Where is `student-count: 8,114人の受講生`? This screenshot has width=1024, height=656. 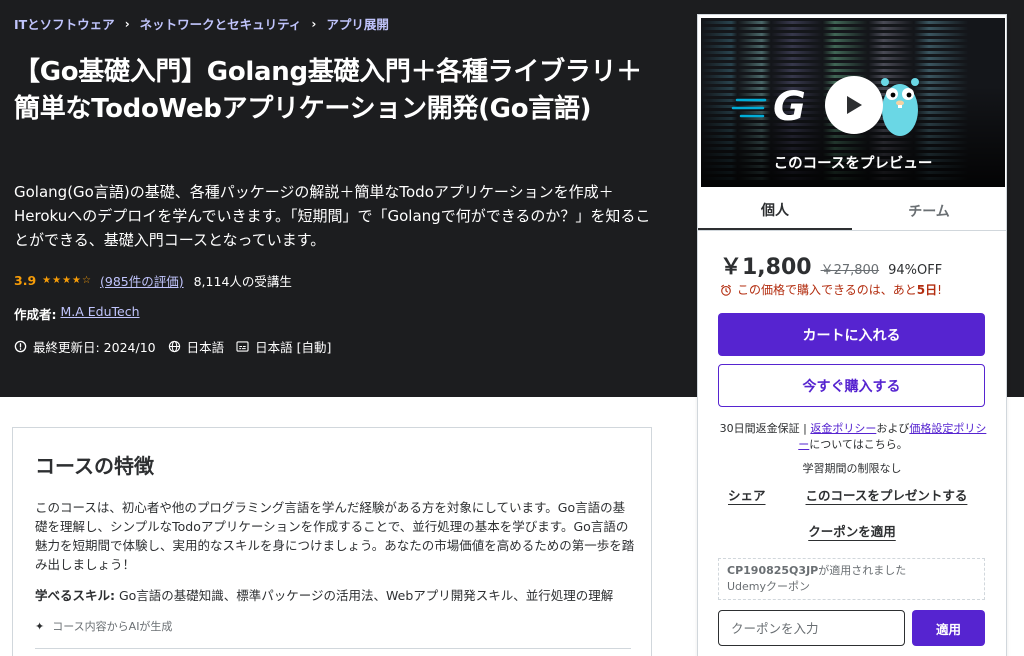 student-count: 8,114人の受講生 is located at coordinates (242, 281).